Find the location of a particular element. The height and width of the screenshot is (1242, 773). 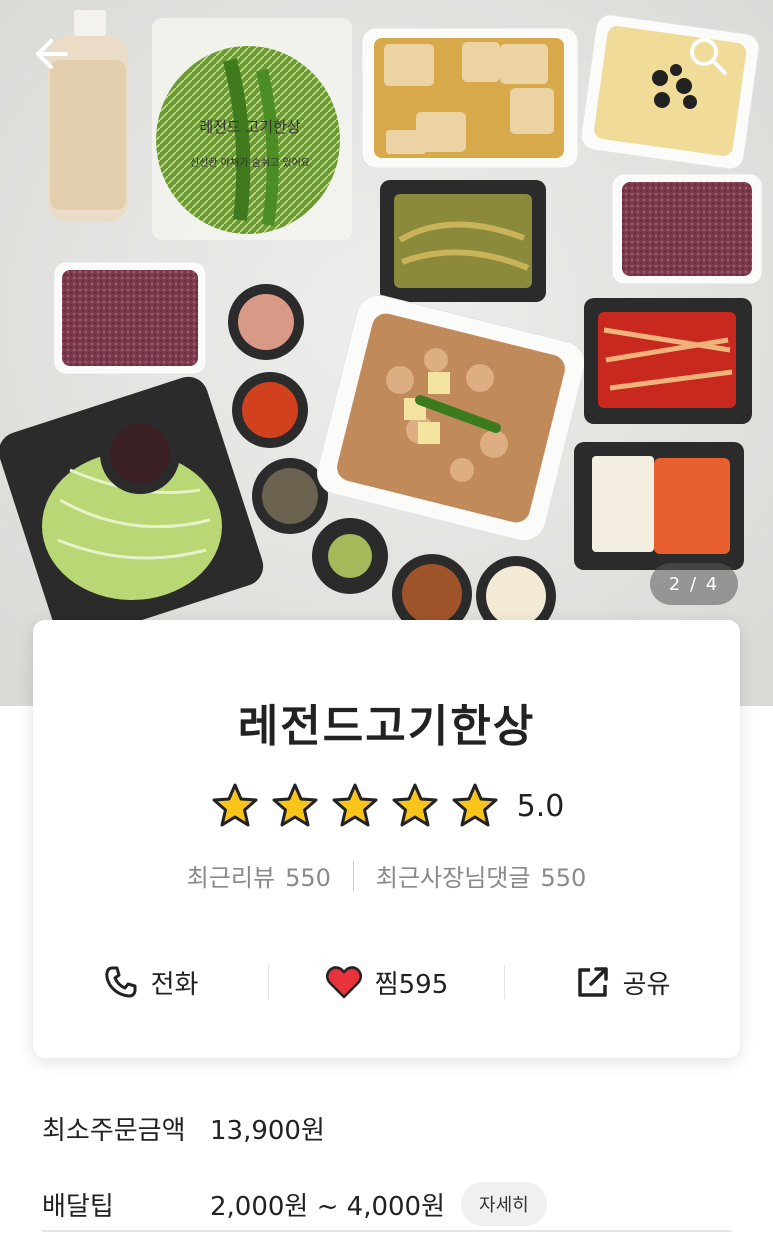

back-button is located at coordinates (60, 62).